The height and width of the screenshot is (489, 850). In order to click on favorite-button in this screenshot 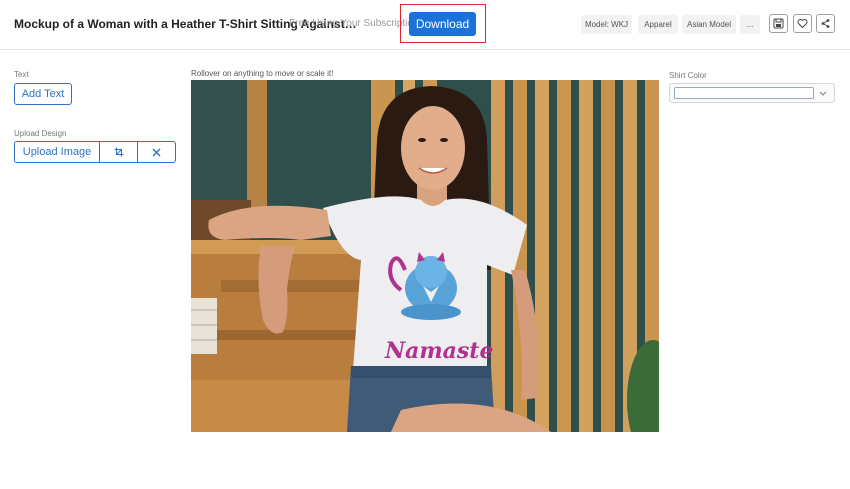, I will do `click(802, 23)`.